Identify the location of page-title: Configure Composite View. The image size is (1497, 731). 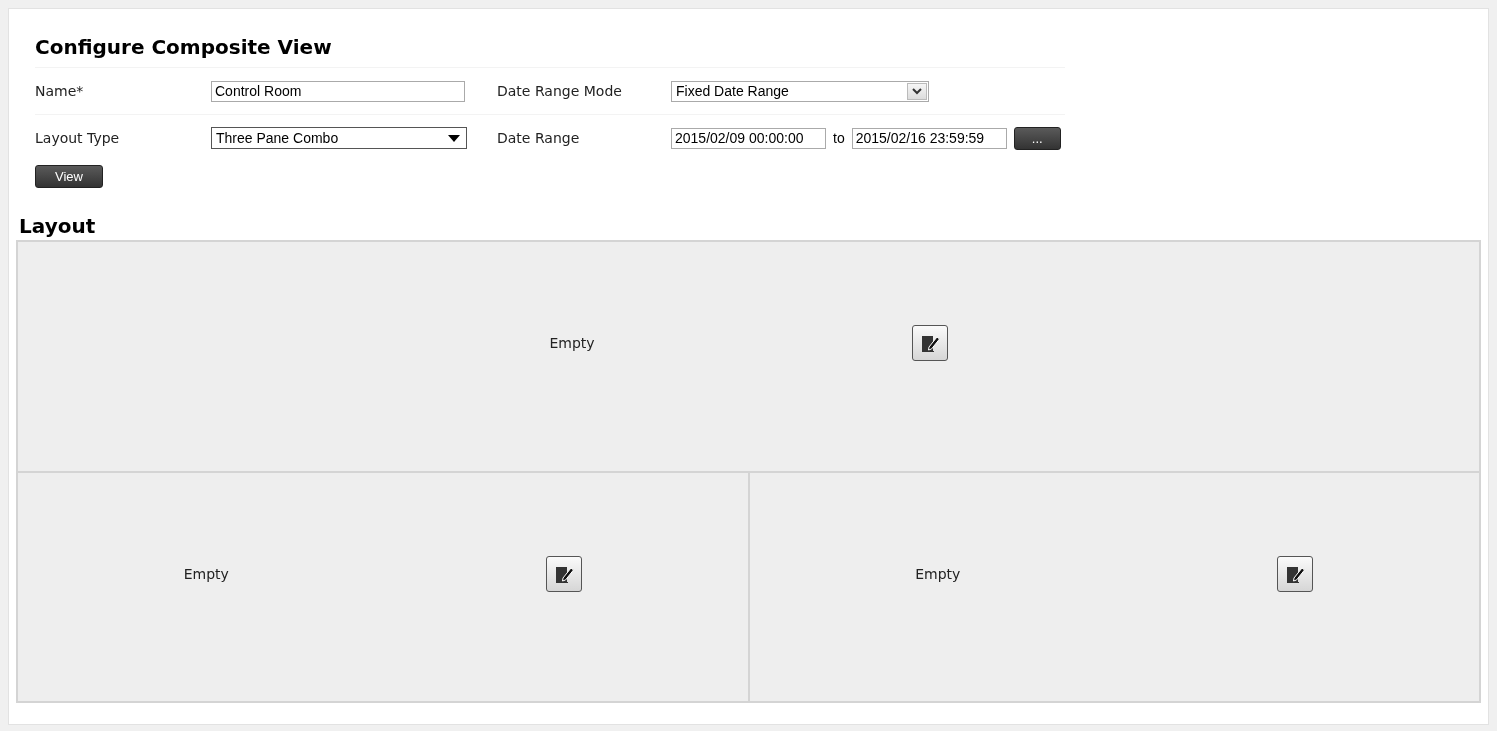
(184, 47).